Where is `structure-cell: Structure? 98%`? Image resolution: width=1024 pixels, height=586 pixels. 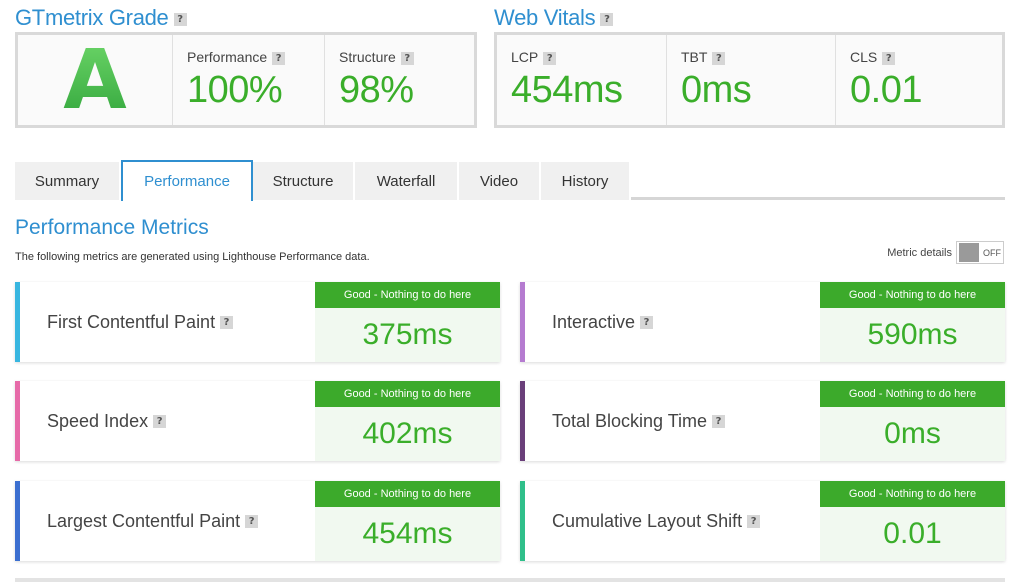
structure-cell: Structure? 98% is located at coordinates (399, 80).